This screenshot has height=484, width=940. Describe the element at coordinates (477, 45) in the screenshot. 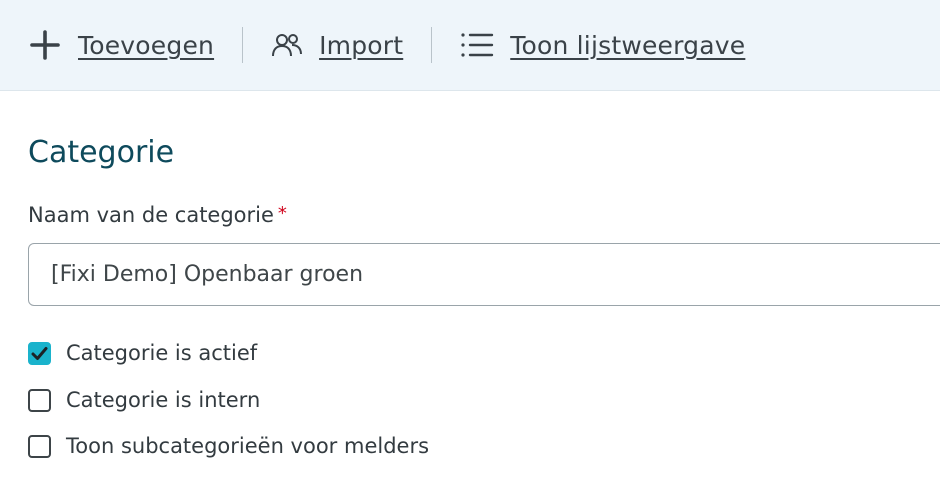

I see `list-icon` at that location.